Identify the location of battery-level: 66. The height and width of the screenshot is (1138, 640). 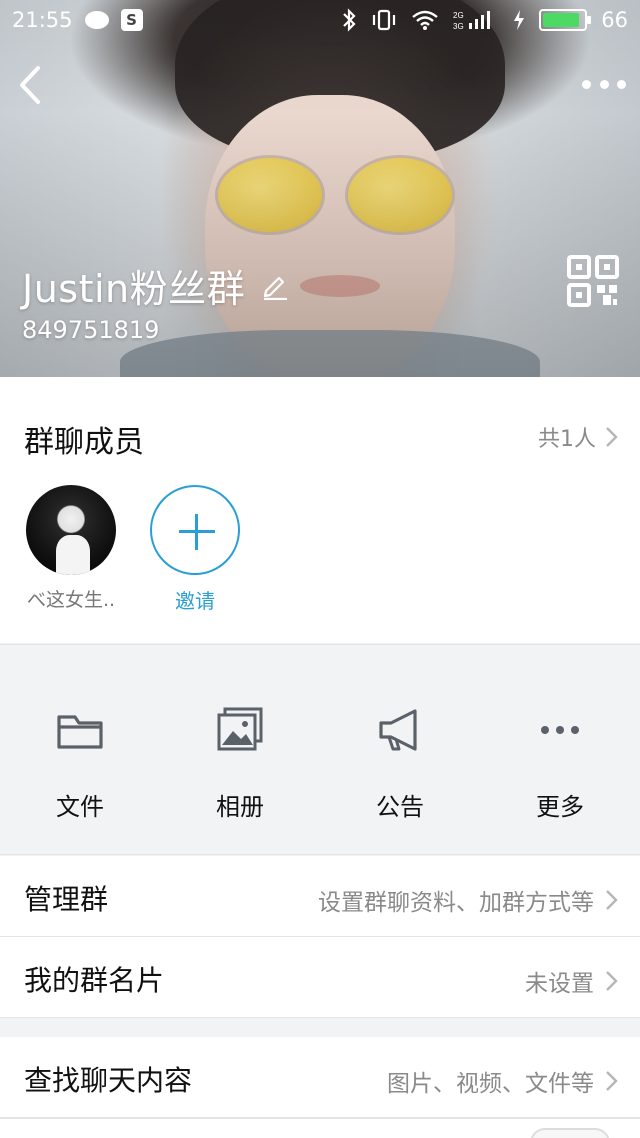
(614, 20).